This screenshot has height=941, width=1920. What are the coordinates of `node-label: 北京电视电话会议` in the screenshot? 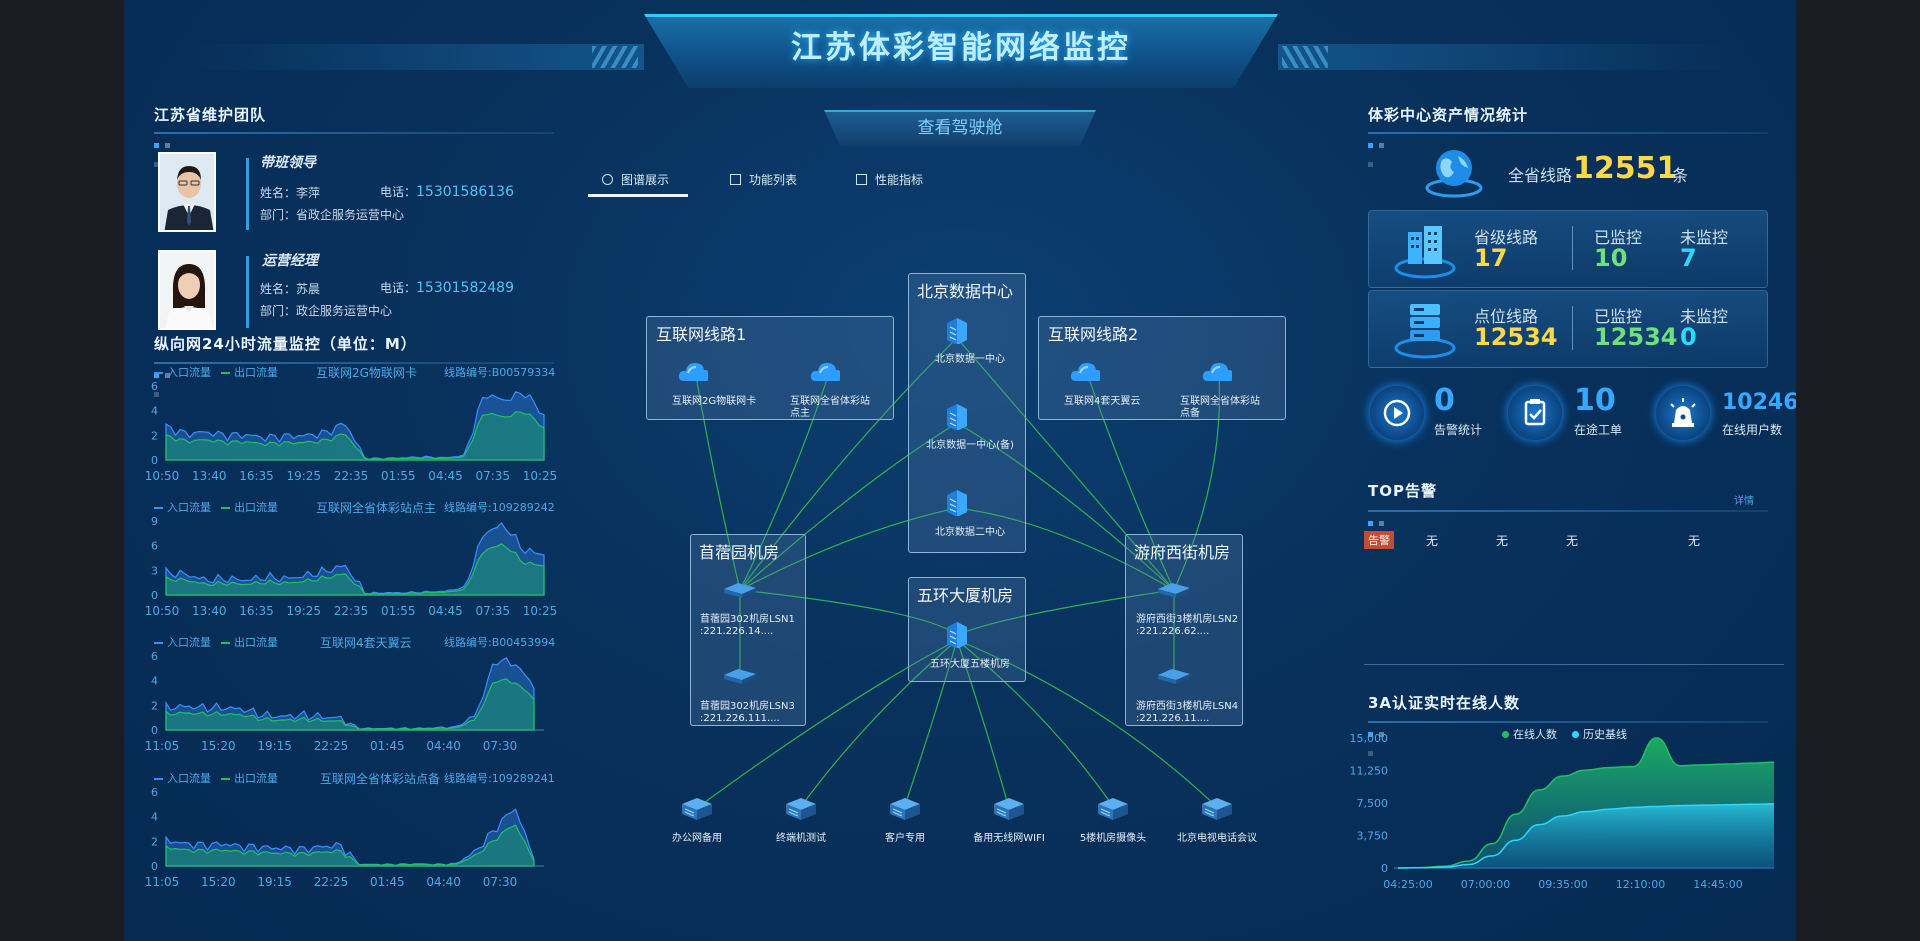 It's located at (1217, 838).